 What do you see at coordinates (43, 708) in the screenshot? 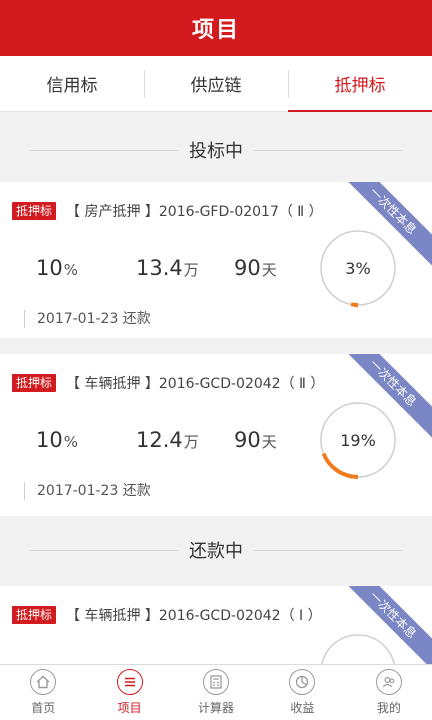
I see `nav-label: 首页` at bounding box center [43, 708].